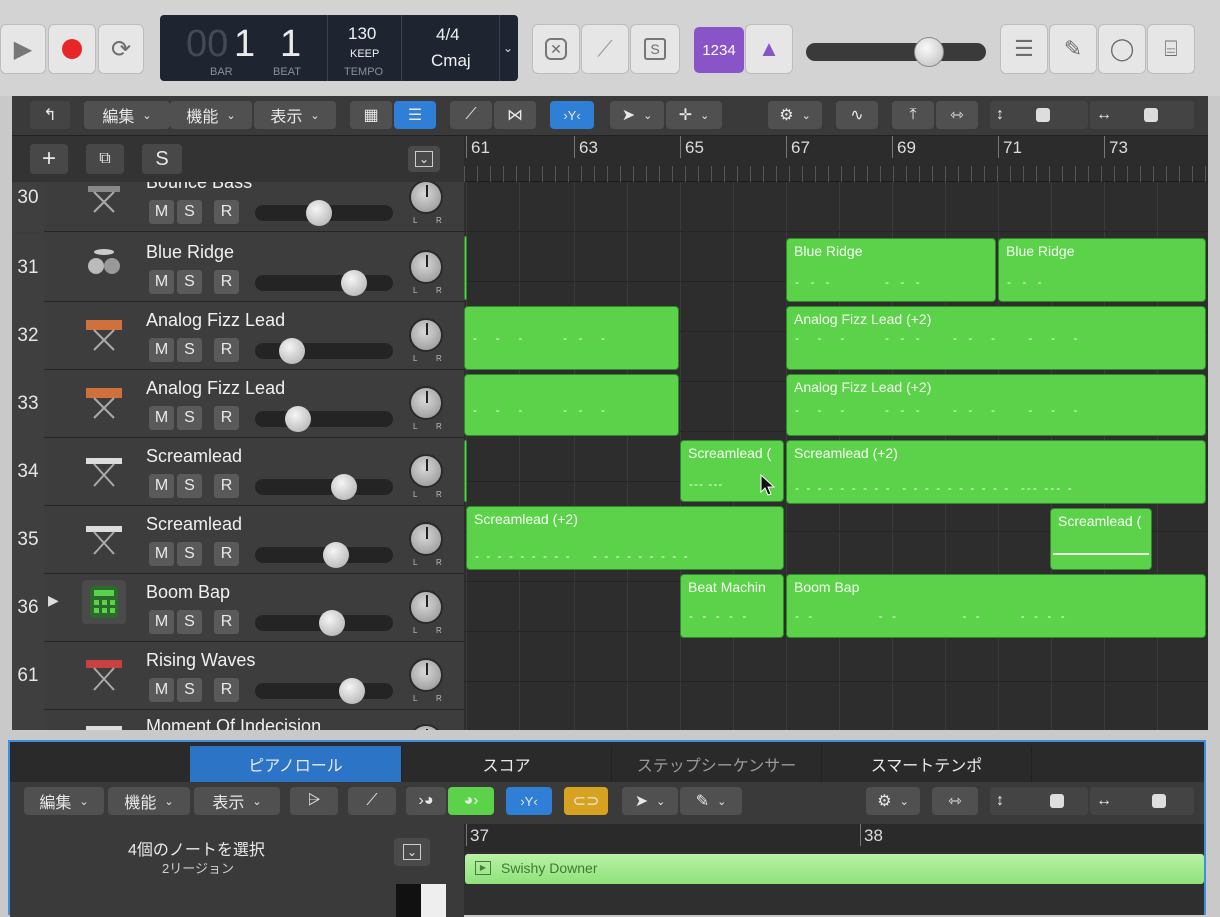 Image resolution: width=1220 pixels, height=917 pixels. What do you see at coordinates (238, 472) in the screenshot?
I see `track-row: 34 Screamlead M S R L R` at bounding box center [238, 472].